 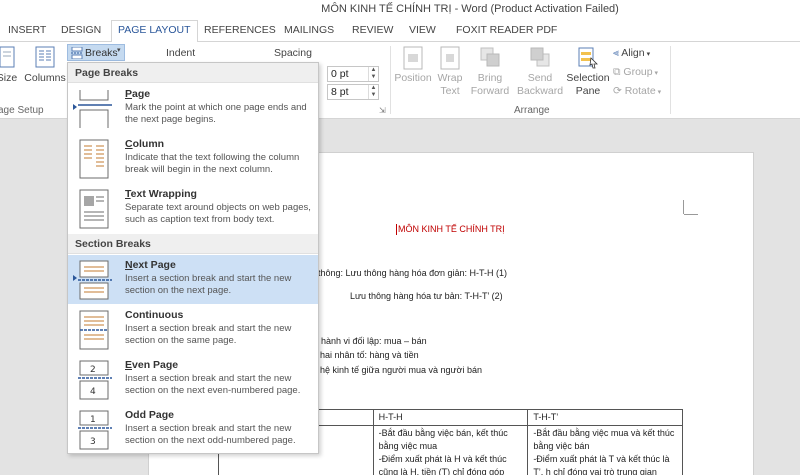 What do you see at coordinates (340, 74) in the screenshot?
I see `spacing-before-value: 0 pt` at bounding box center [340, 74].